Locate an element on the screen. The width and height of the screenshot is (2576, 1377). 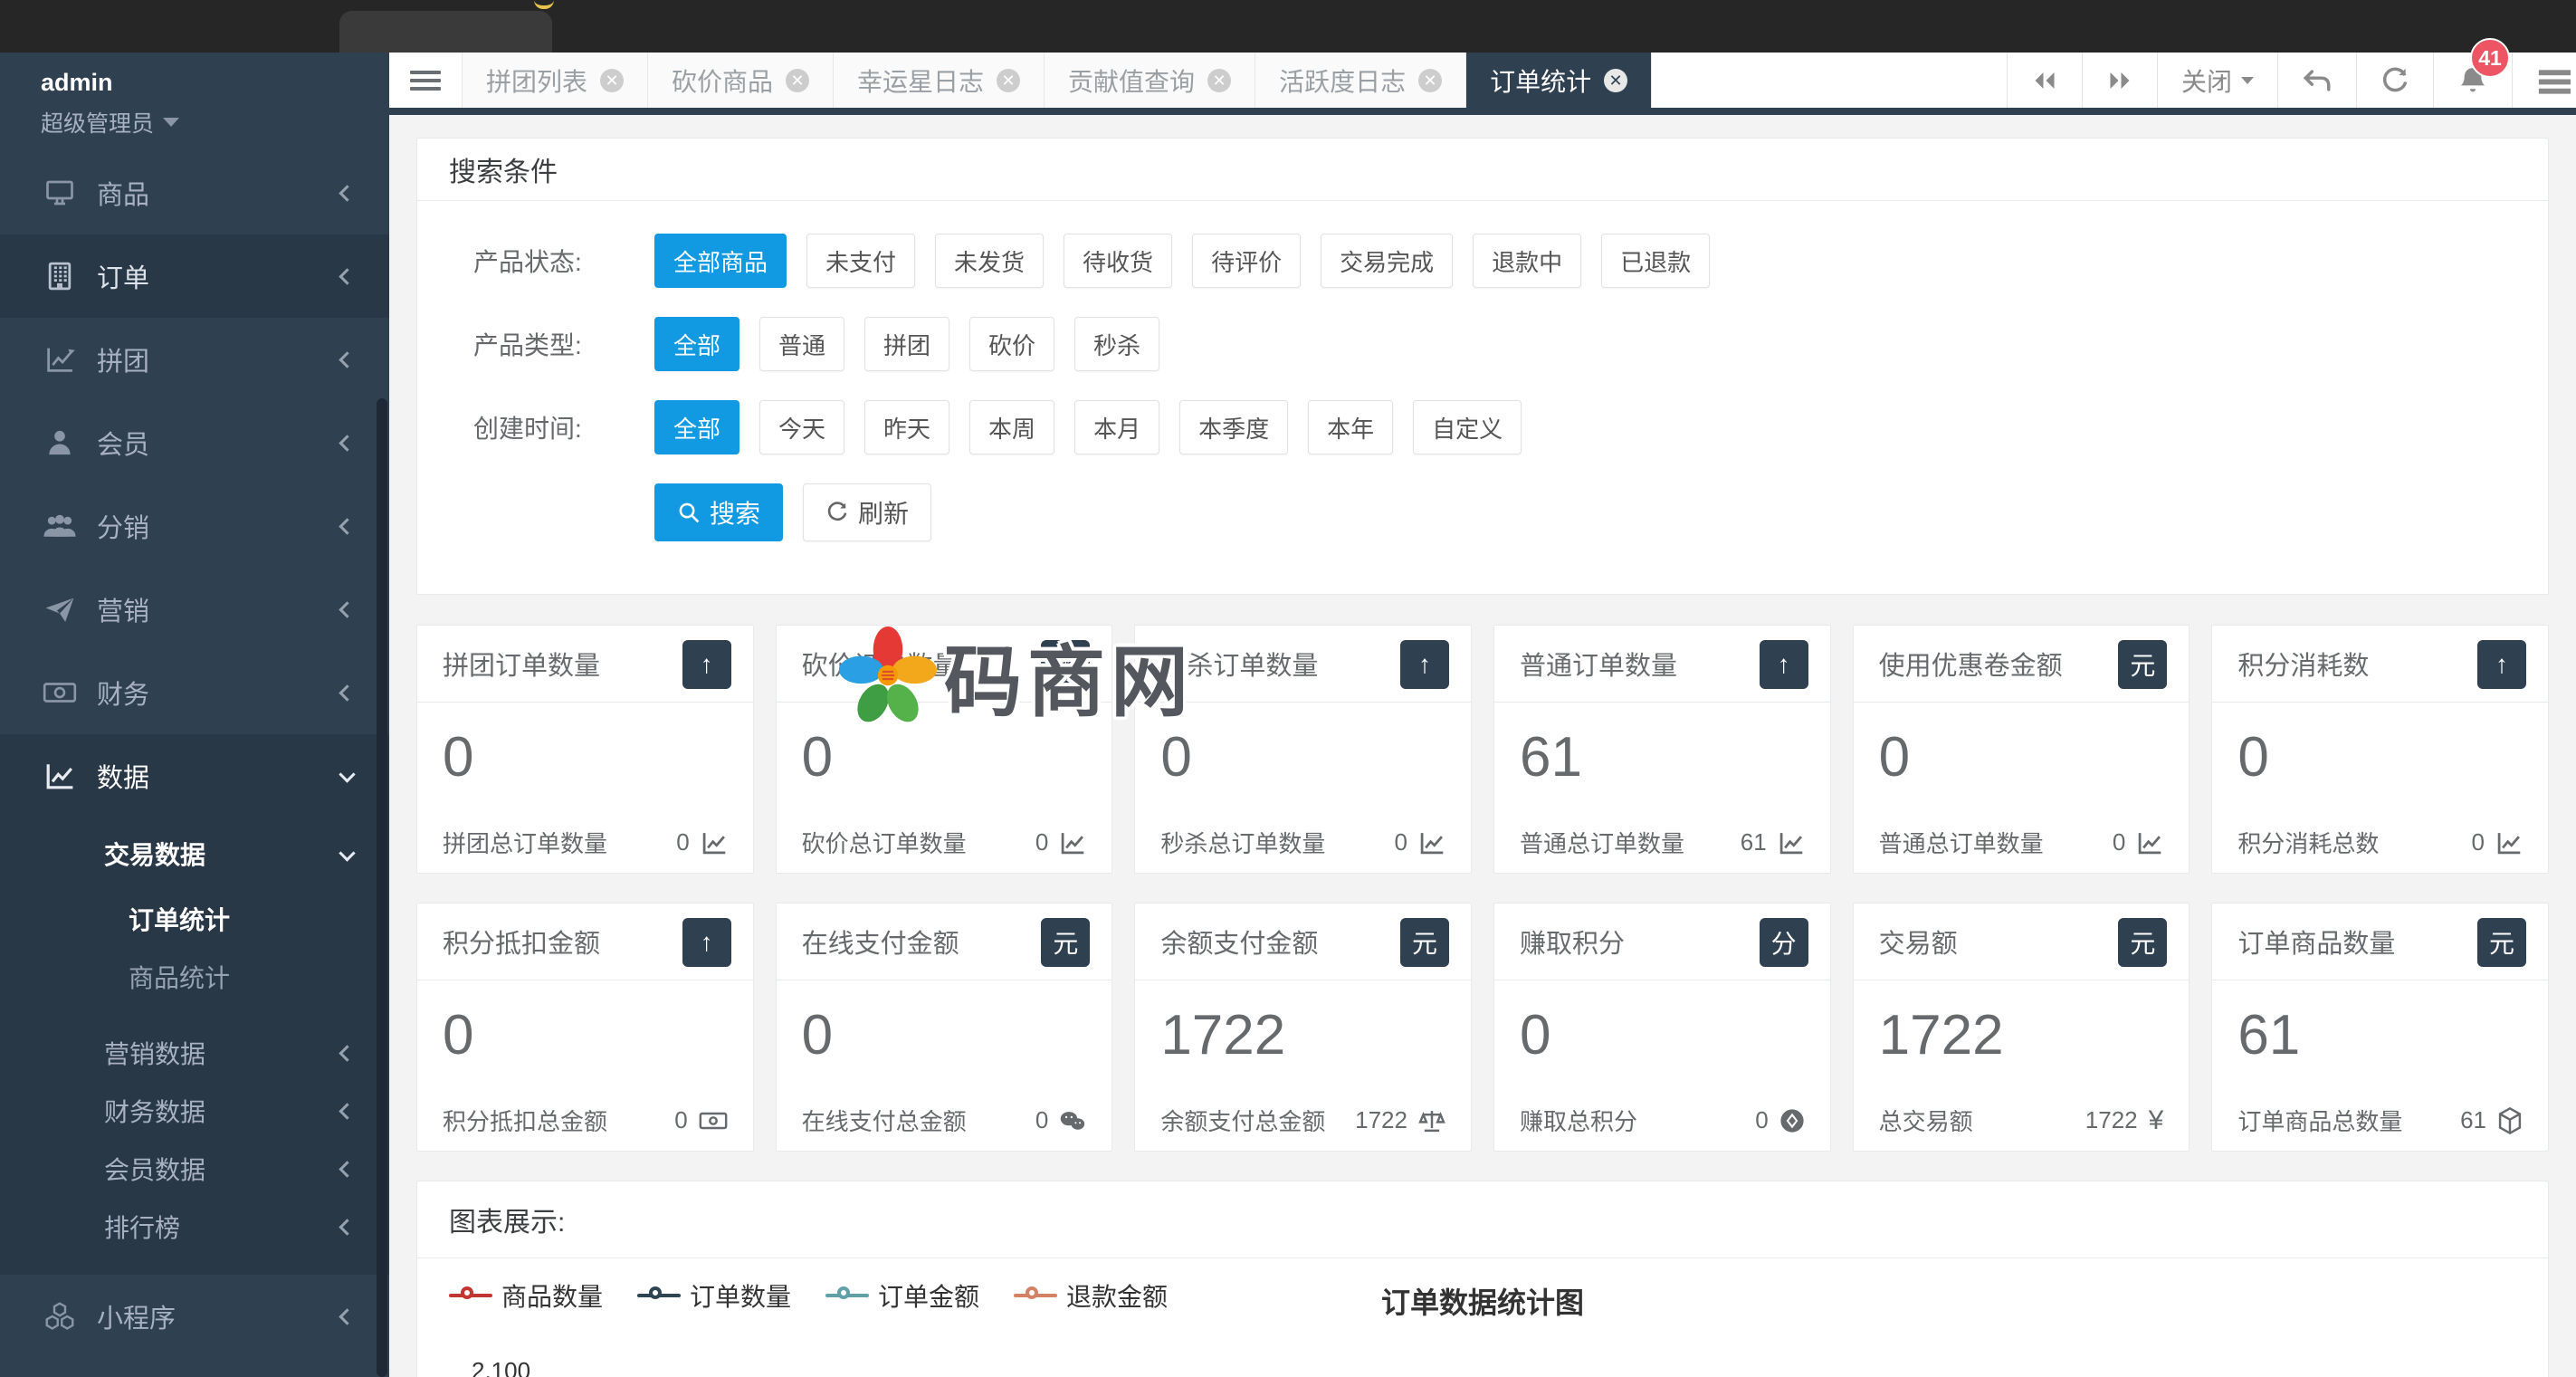
tab-bargain-goods: 砍价商品 ✕ is located at coordinates (741, 81).